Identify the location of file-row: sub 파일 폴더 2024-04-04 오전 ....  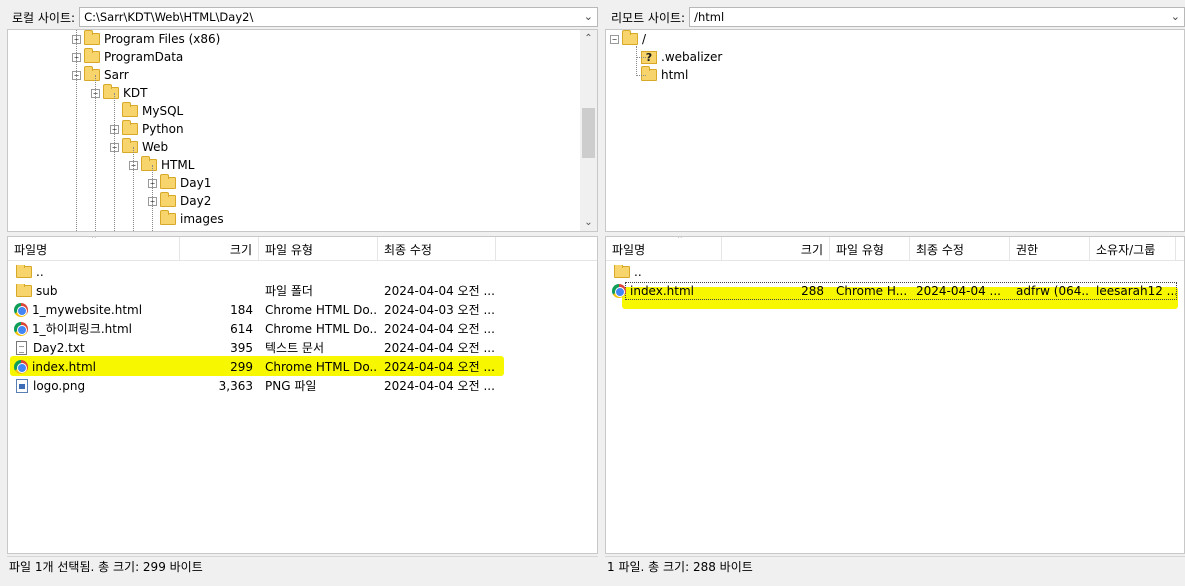
(252, 290).